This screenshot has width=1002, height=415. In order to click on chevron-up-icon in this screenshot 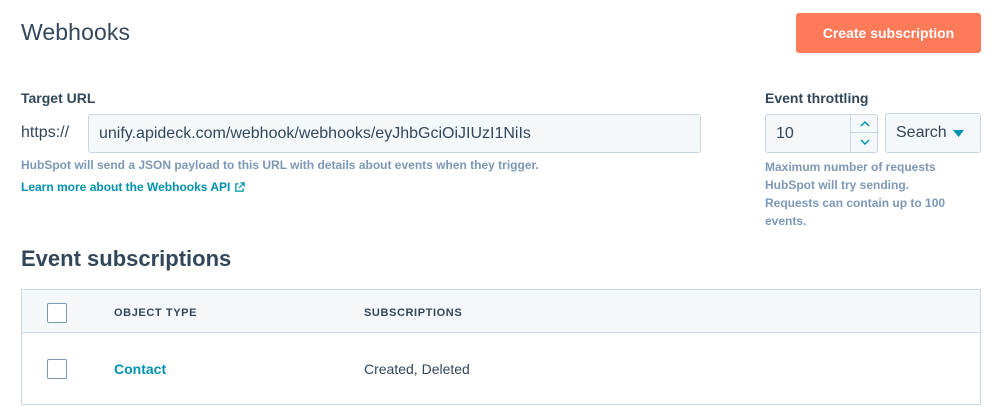, I will do `click(864, 123)`.